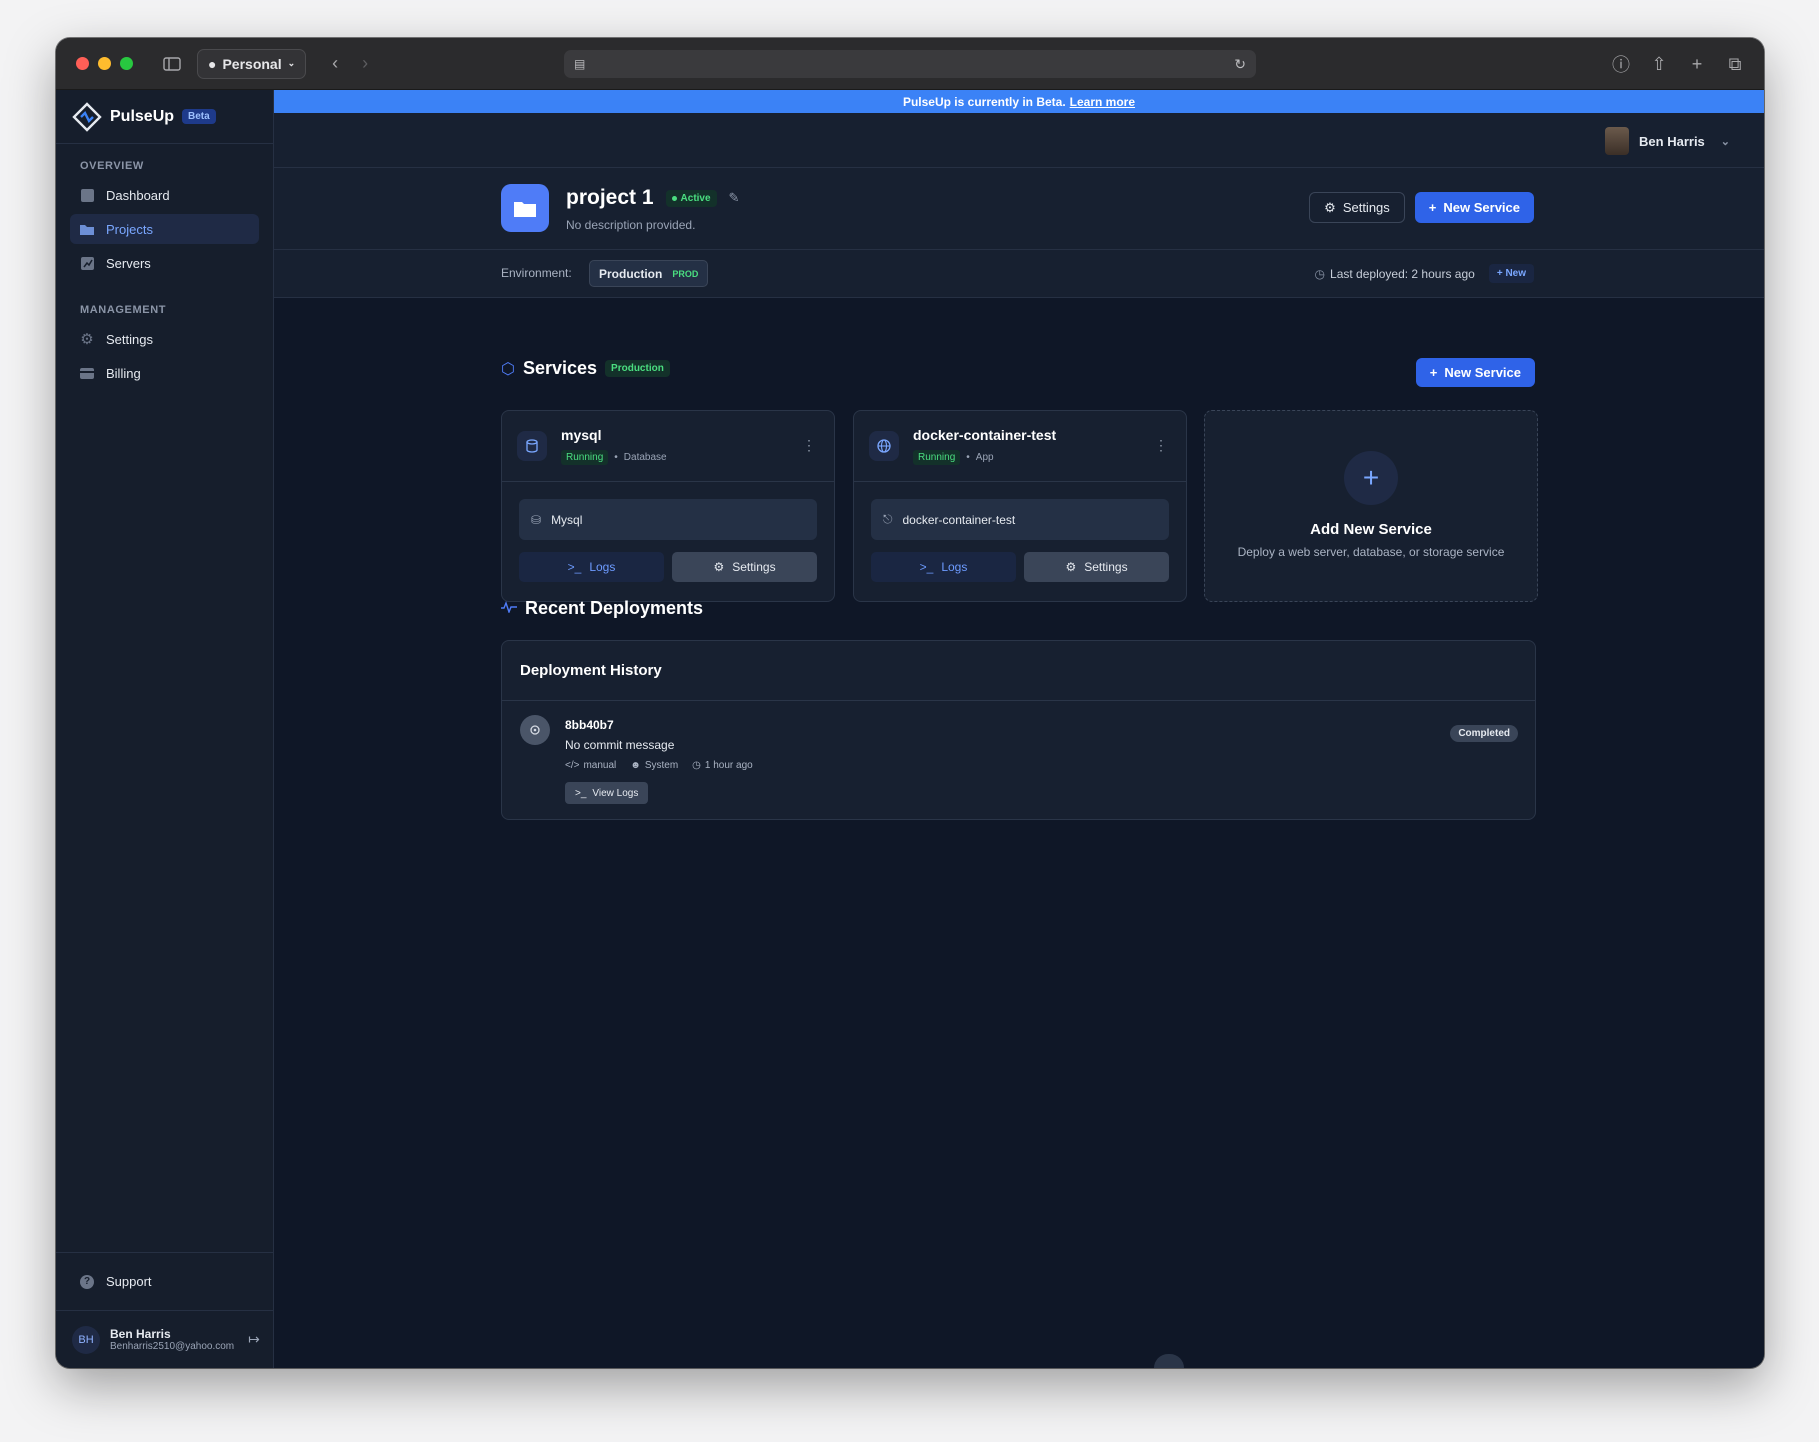 The height and width of the screenshot is (1442, 1819). What do you see at coordinates (1402, 273) in the screenshot?
I see `last-deployed-text: Last deployed: 2 hours ago` at bounding box center [1402, 273].